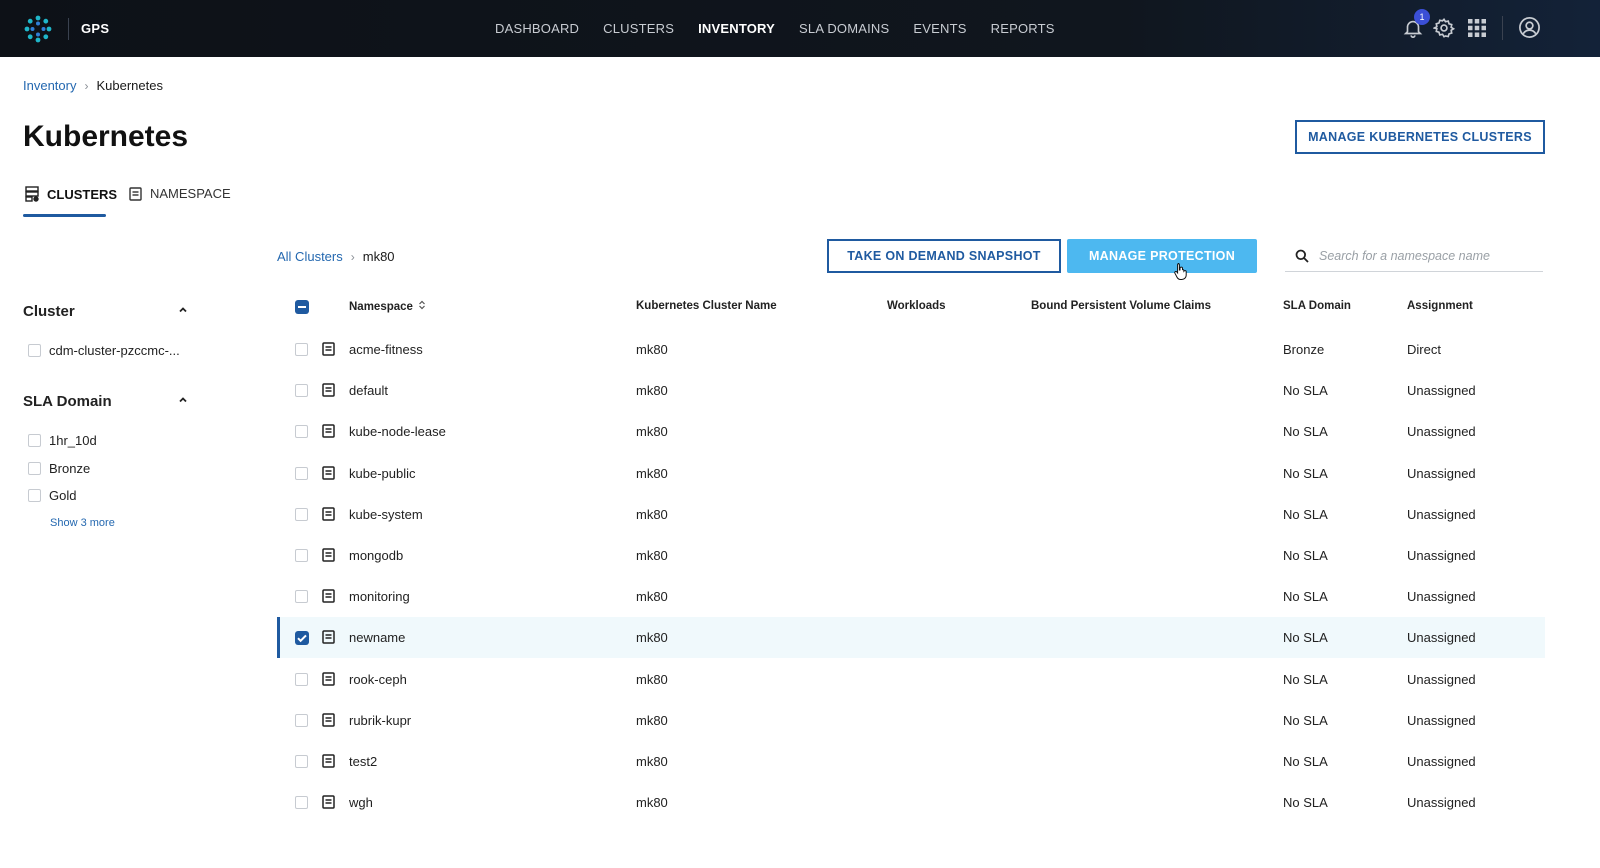  What do you see at coordinates (638, 28) in the screenshot?
I see `nav-clusters: CLUSTERS` at bounding box center [638, 28].